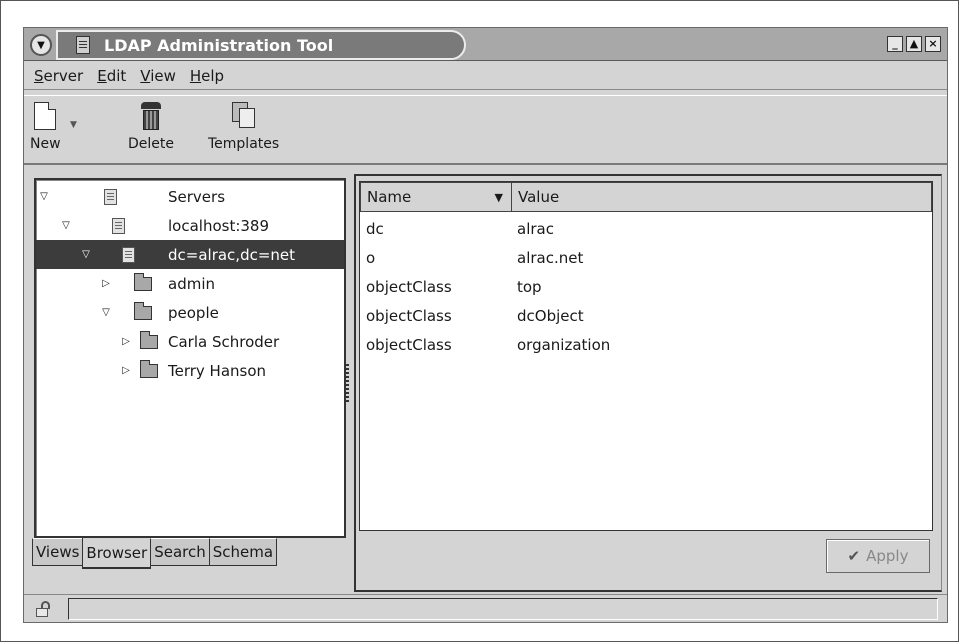 This screenshot has width=959, height=642. What do you see at coordinates (895, 44) in the screenshot?
I see `minimize-icon: _` at bounding box center [895, 44].